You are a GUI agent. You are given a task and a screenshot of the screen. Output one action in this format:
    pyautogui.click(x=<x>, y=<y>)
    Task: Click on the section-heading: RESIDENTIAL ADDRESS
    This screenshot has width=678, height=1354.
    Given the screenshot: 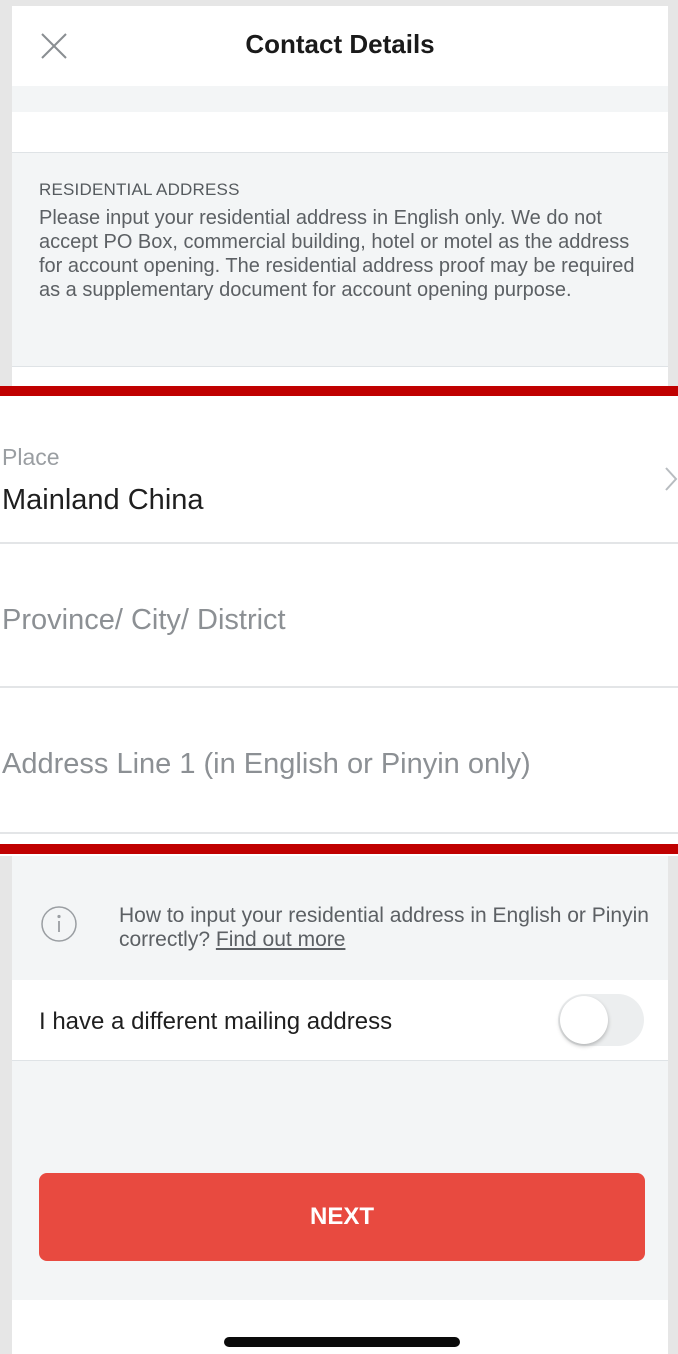 What is the action you would take?
    pyautogui.click(x=139, y=189)
    